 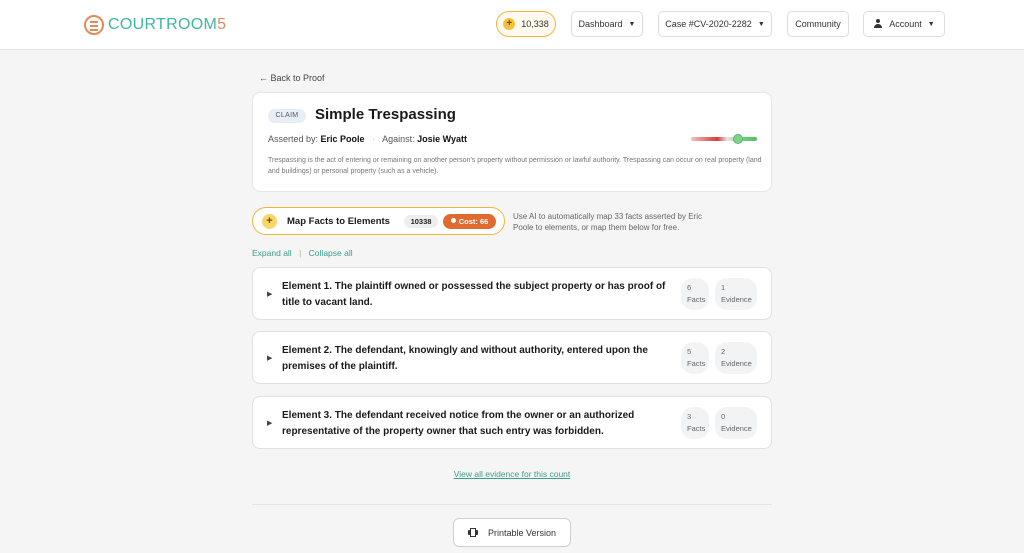 What do you see at coordinates (442, 139) in the screenshot?
I see `against-name: Josie Wyatt` at bounding box center [442, 139].